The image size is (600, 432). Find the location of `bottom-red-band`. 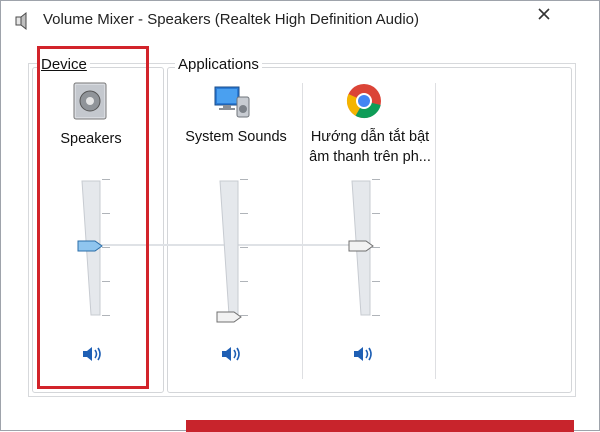

bottom-red-band is located at coordinates (380, 426).